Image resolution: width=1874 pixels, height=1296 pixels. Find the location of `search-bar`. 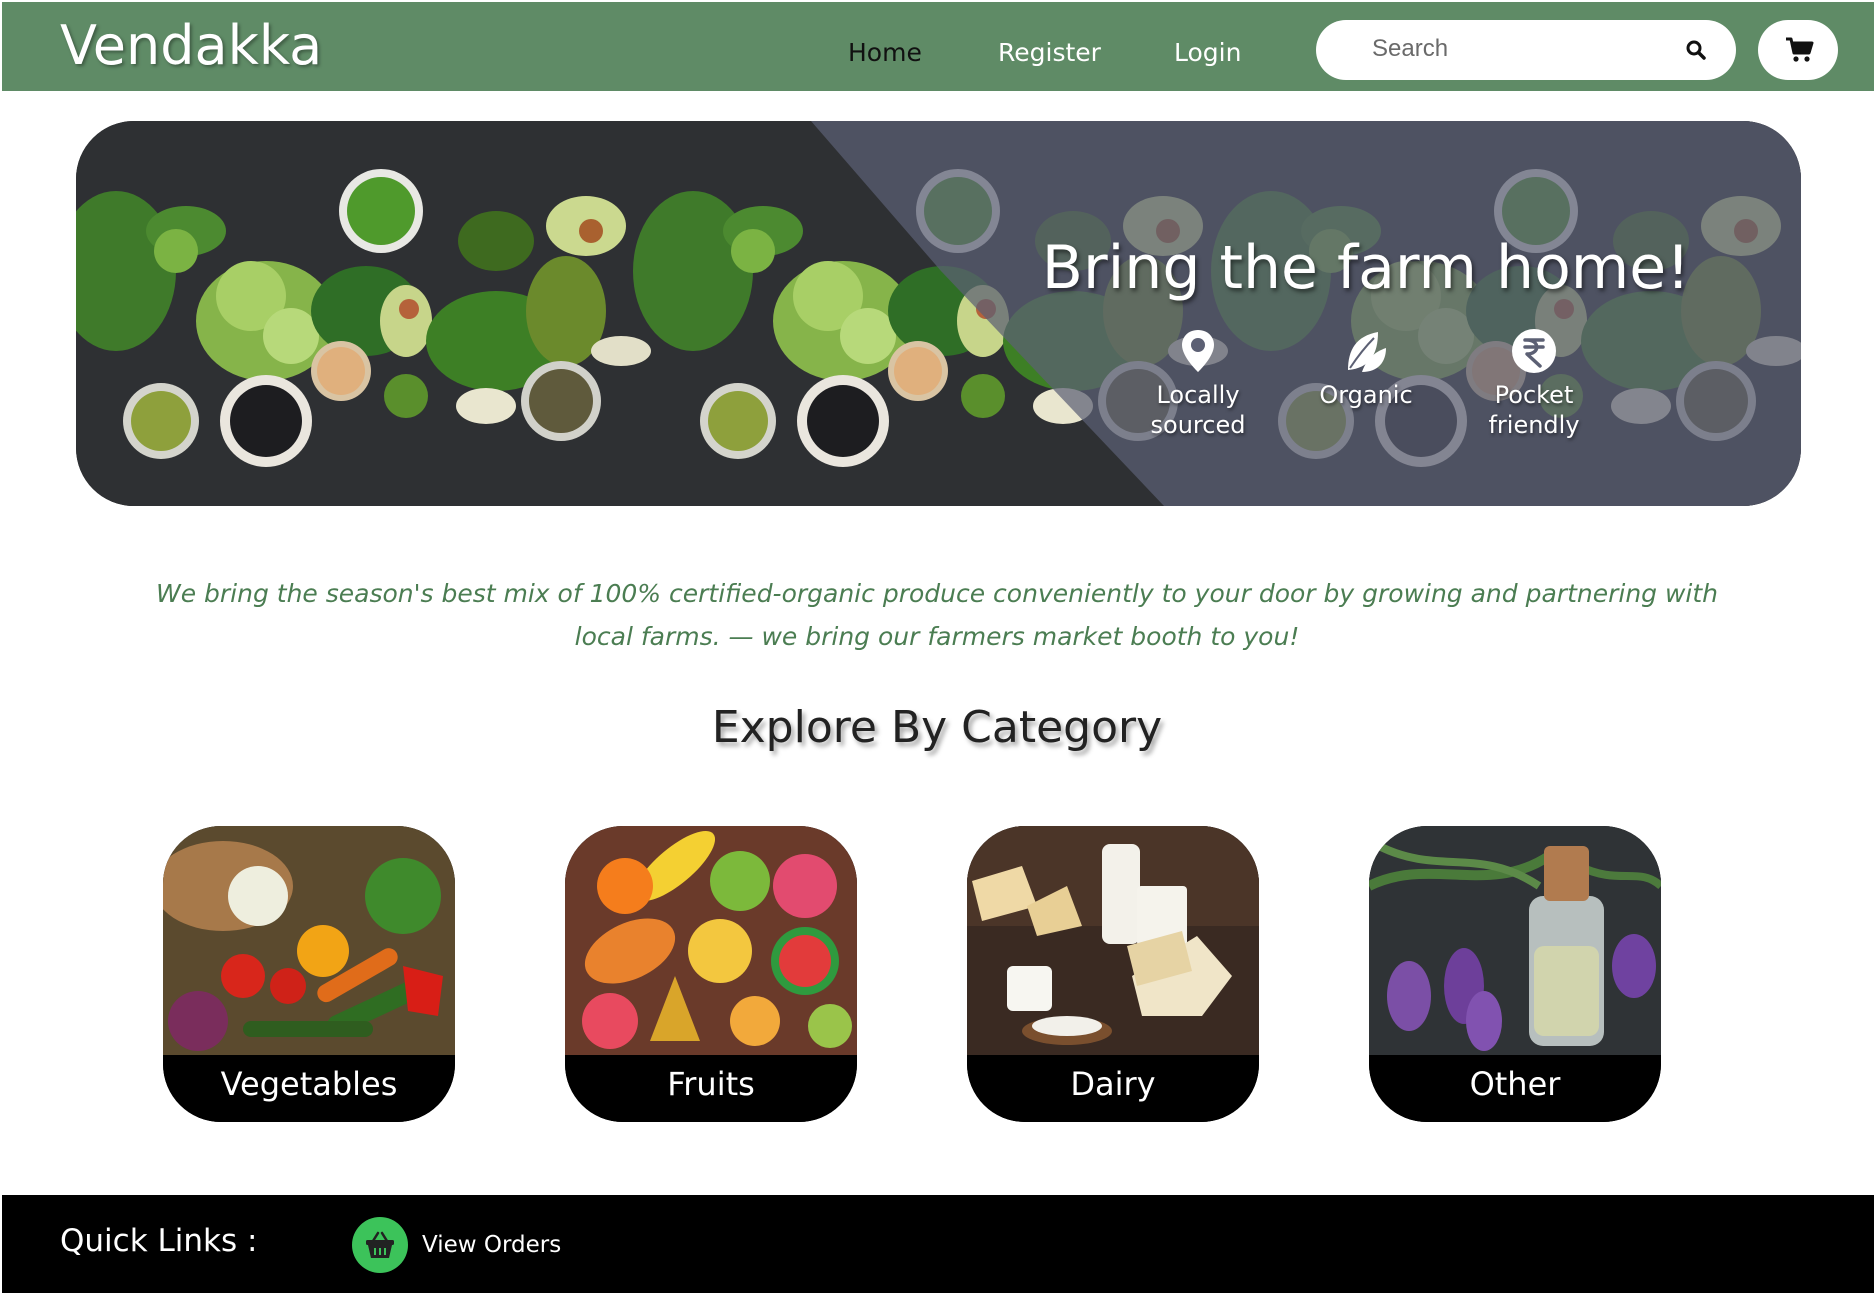

search-bar is located at coordinates (1526, 50).